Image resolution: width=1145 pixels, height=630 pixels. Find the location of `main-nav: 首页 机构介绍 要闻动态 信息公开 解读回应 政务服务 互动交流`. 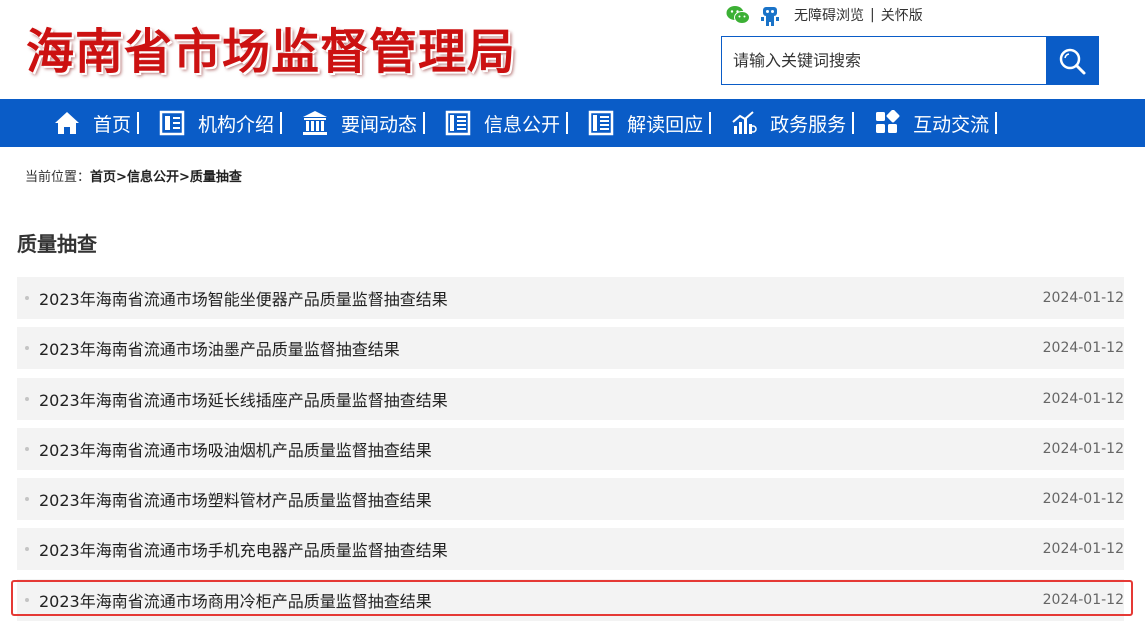

main-nav: 首页 机构介绍 要闻动态 信息公开 解读回应 政务服务 互动交流 is located at coordinates (572, 123).